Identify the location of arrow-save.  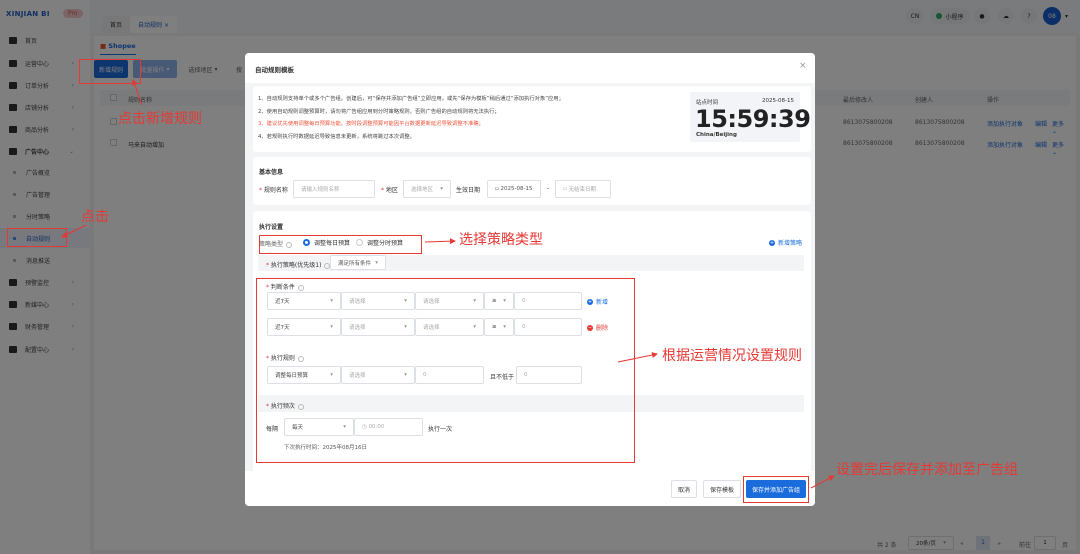
(822, 482).